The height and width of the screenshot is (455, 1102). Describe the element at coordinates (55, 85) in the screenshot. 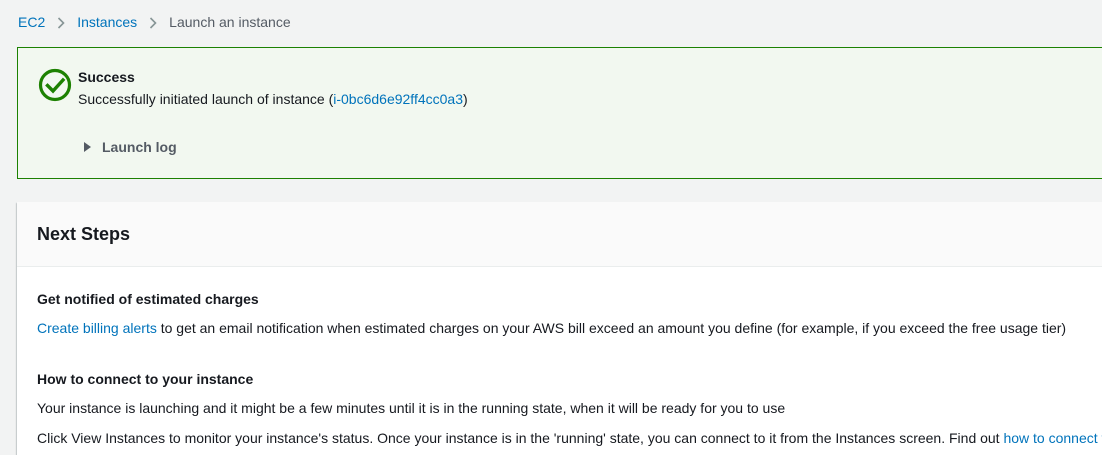

I see `check-circle-icon` at that location.